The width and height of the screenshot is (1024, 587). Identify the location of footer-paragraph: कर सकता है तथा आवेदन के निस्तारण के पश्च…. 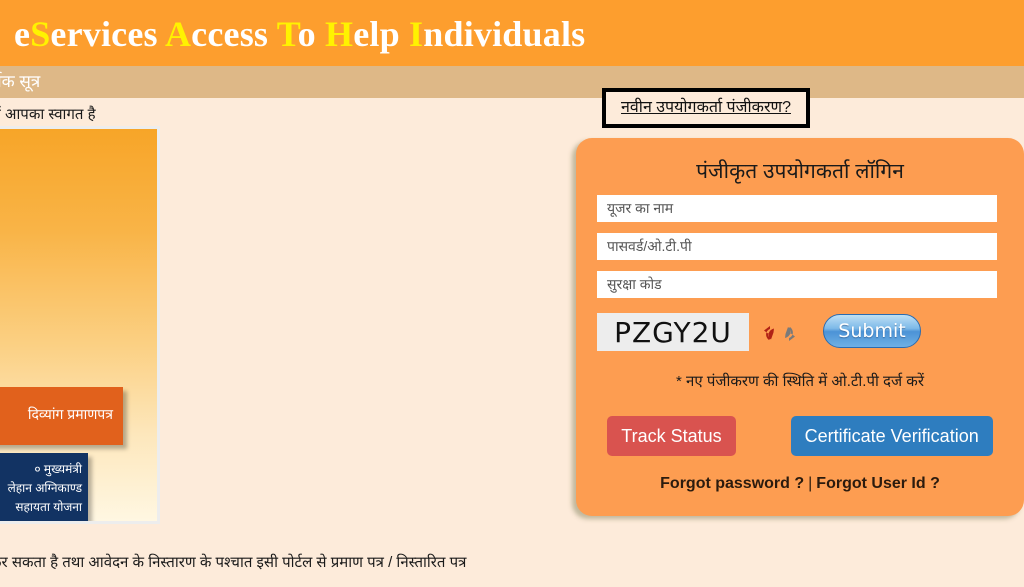
(233, 562).